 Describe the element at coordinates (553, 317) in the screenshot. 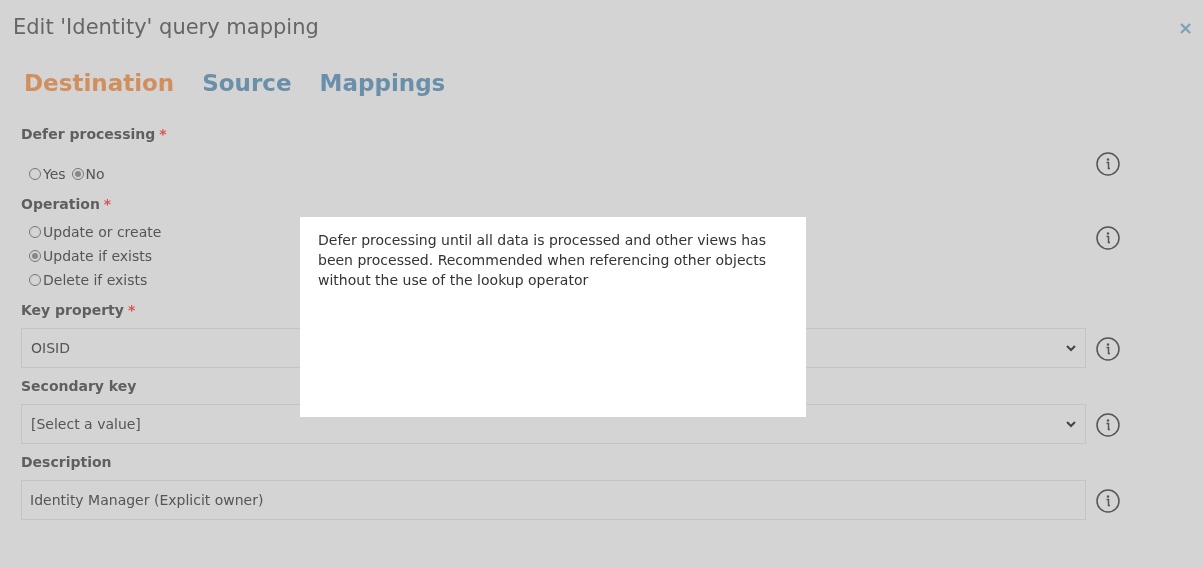

I see `tooltip: Defer processing until all data is processed and other views has been processed. Recommended when referencing other objects without the use of the lookup operator` at that location.